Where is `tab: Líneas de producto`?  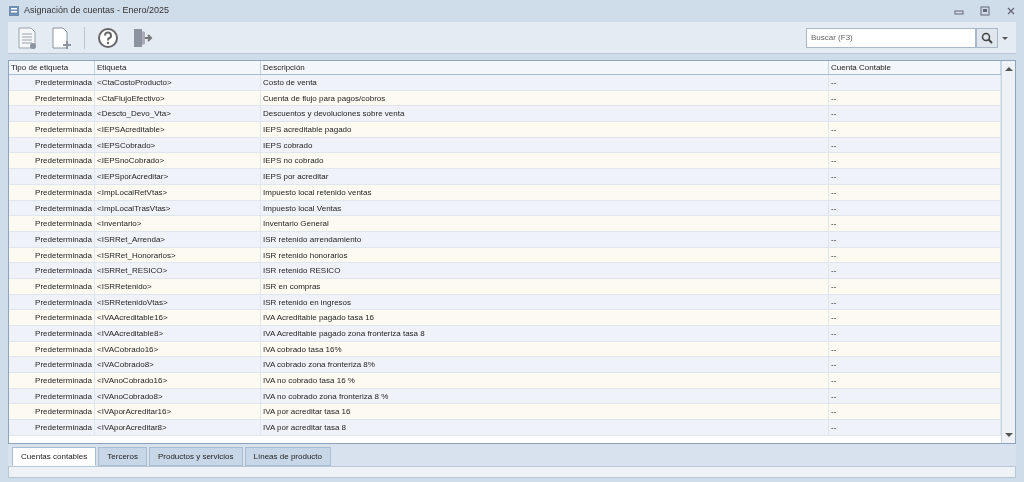 tab: Líneas de producto is located at coordinates (288, 456).